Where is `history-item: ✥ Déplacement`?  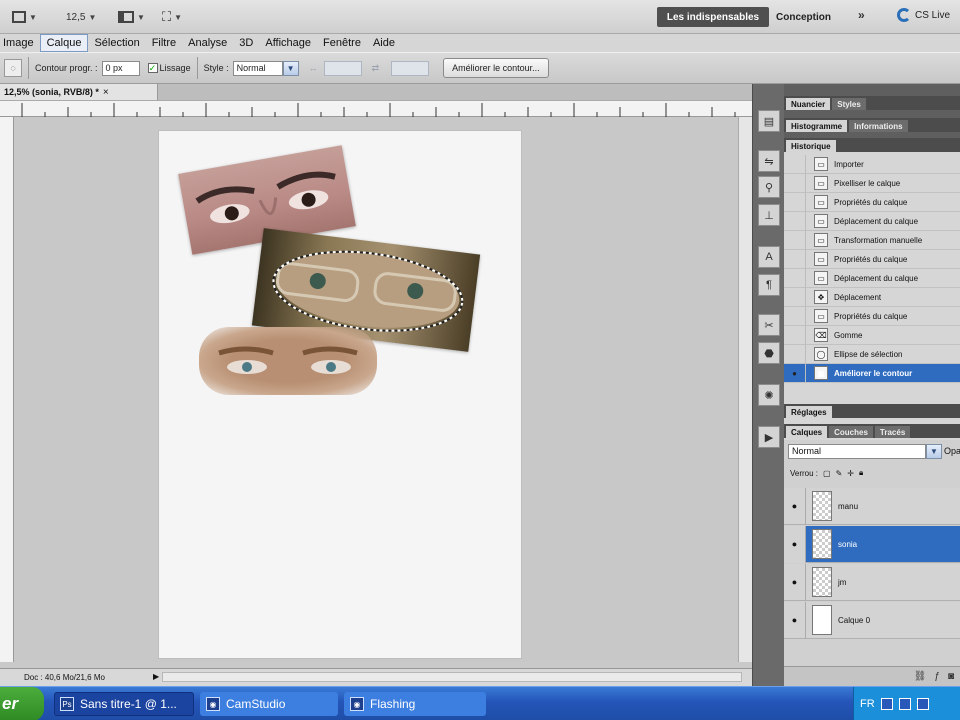 history-item: ✥ Déplacement is located at coordinates (872, 297).